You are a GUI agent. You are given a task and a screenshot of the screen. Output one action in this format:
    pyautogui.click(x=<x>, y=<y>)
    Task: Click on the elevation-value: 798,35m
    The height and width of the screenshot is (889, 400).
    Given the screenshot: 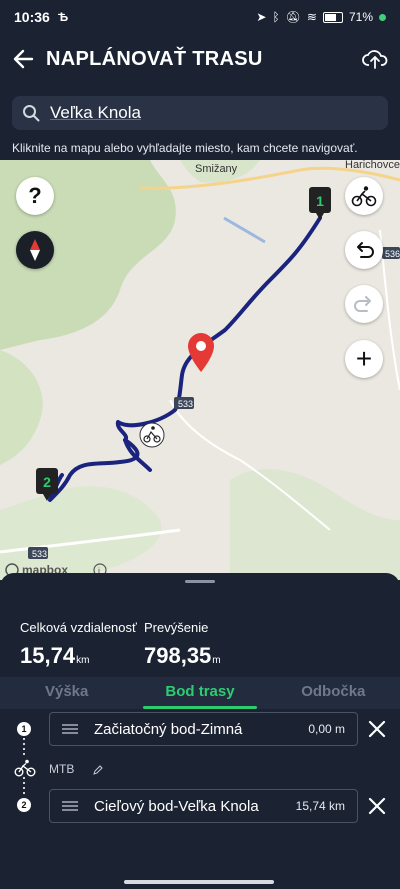 What is the action you would take?
    pyautogui.click(x=182, y=656)
    